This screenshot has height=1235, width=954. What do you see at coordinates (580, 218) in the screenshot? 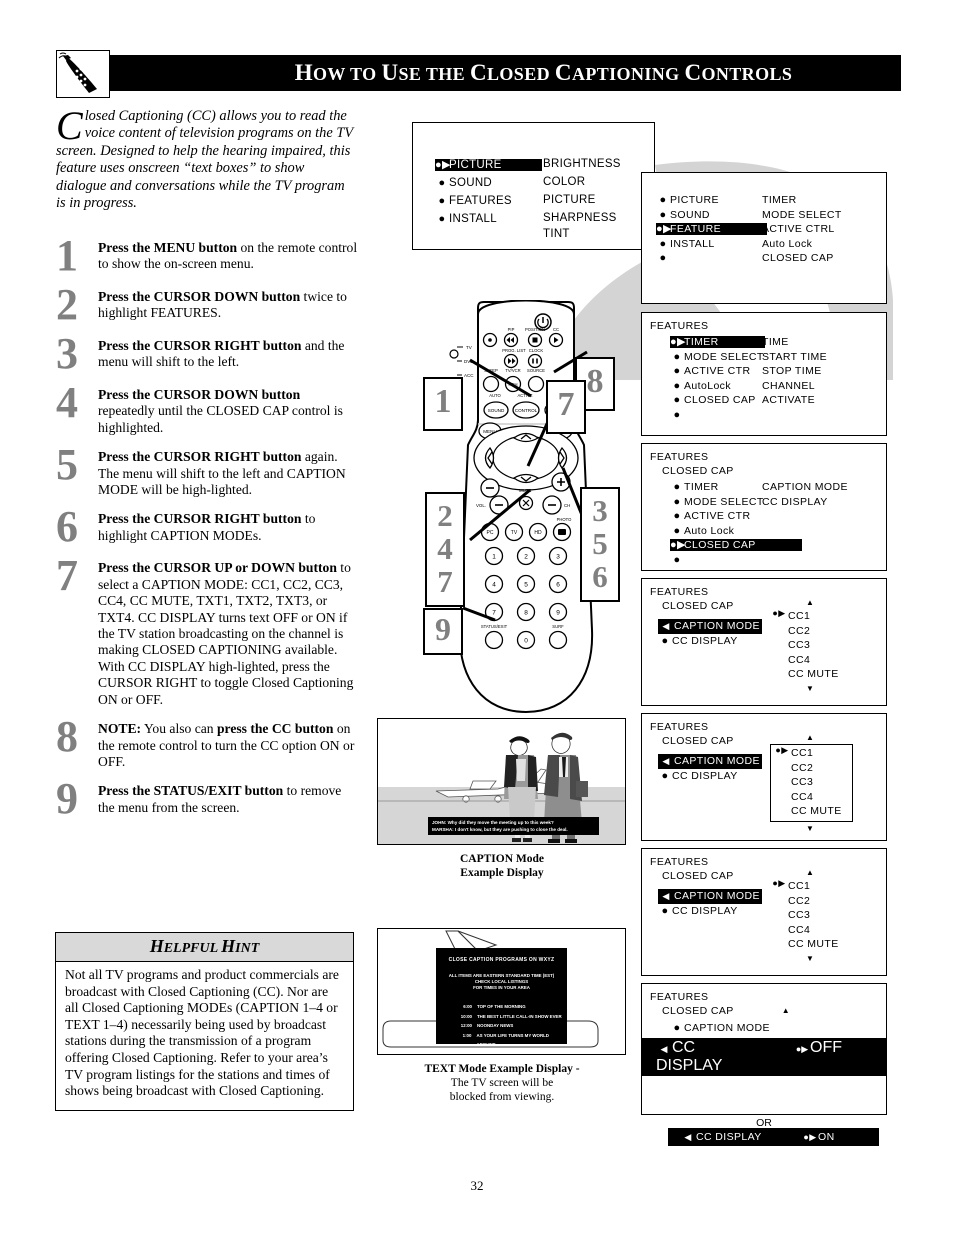
I see `osd-submenu-item: SHARPNESS` at bounding box center [580, 218].